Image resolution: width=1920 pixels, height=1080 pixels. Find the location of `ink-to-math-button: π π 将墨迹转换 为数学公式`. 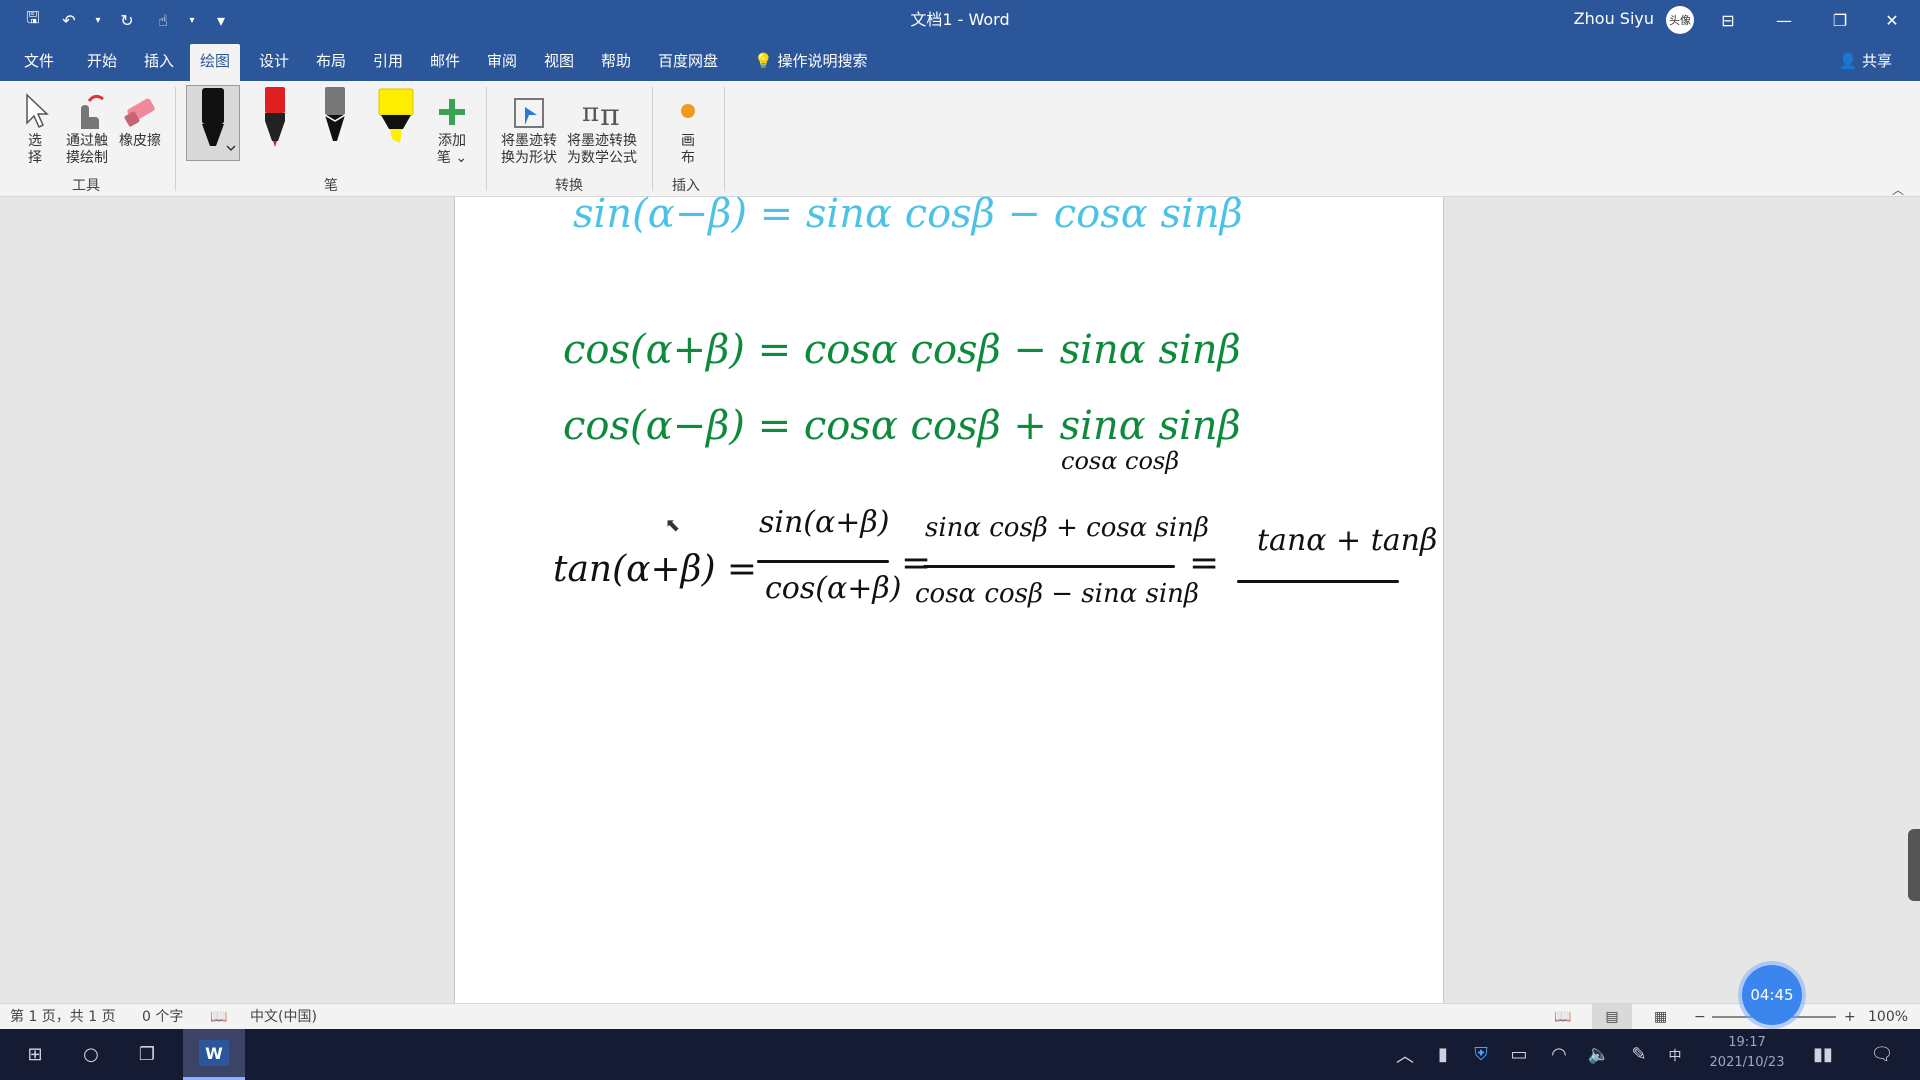

ink-to-math-button: π π 将墨迹转换 为数学公式 is located at coordinates (602, 127).